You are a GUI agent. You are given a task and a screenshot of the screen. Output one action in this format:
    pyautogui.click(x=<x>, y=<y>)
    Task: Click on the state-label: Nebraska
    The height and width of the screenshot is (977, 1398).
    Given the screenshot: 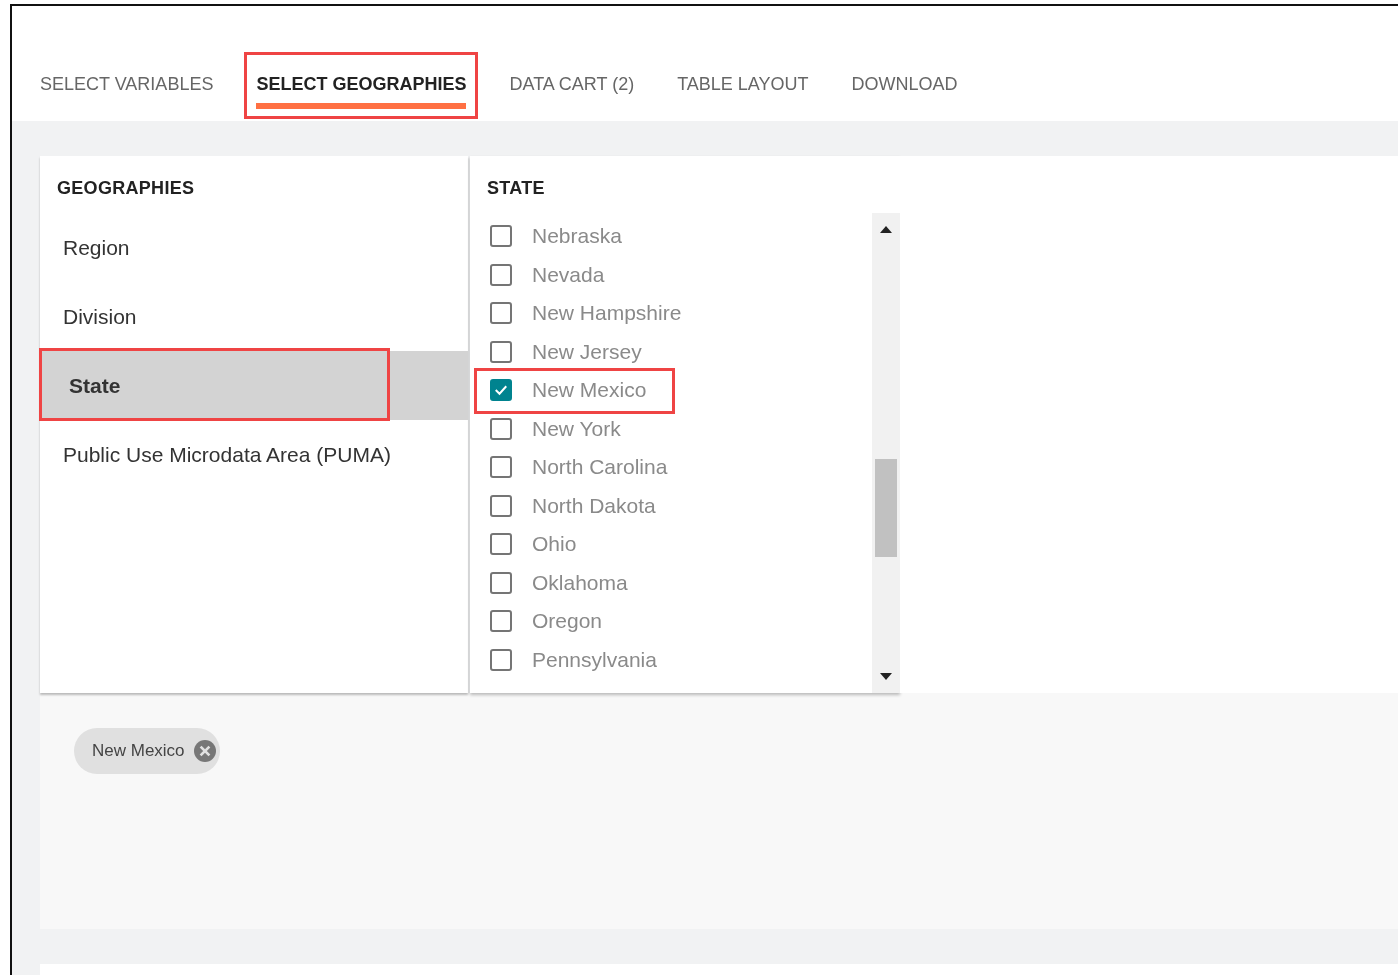 What is the action you would take?
    pyautogui.click(x=577, y=236)
    